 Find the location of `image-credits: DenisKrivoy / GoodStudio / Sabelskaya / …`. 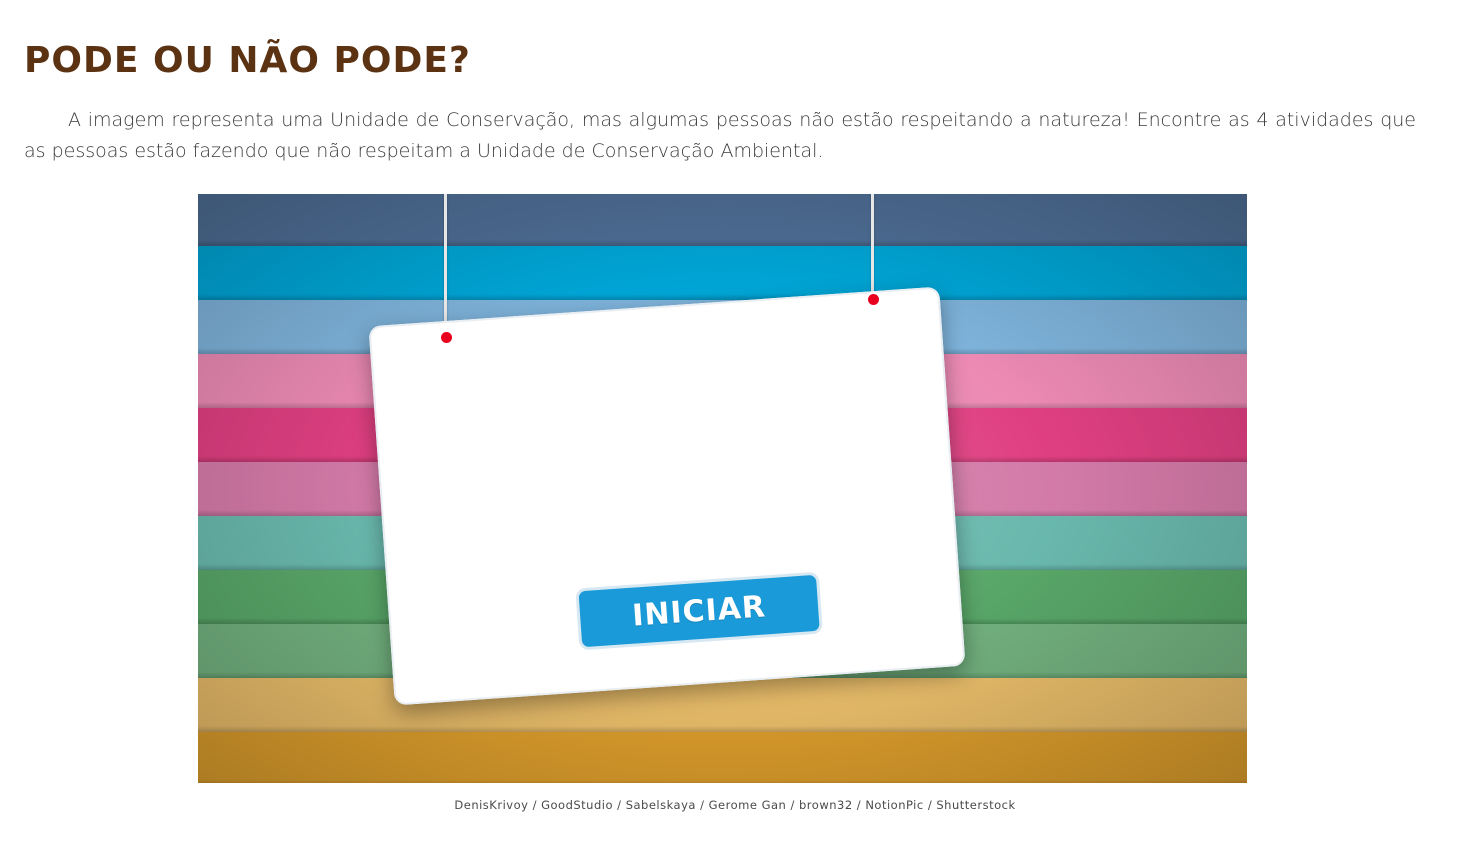

image-credits: DenisKrivoy / GoodStudio / Sabelskaya / … is located at coordinates (735, 805).